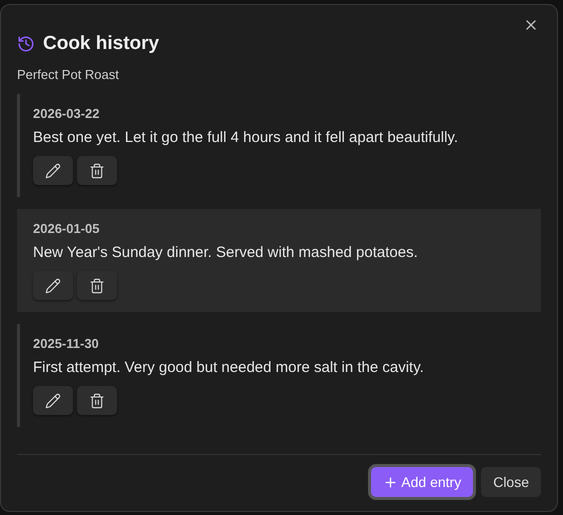 The height and width of the screenshot is (515, 563). Describe the element at coordinates (66, 228) in the screenshot. I see `entry-date: 2026-01-05` at that location.